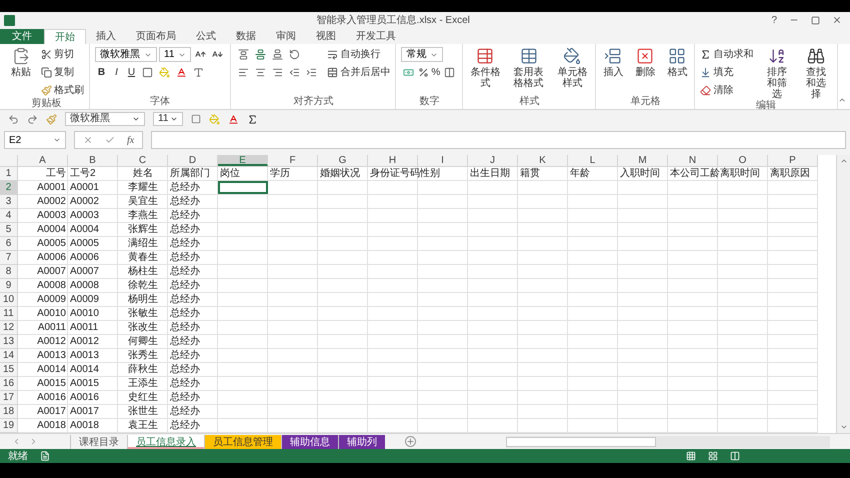 The image size is (850, 478). Describe the element at coordinates (21, 62) in the screenshot. I see `paste-button: 粘贴` at that location.